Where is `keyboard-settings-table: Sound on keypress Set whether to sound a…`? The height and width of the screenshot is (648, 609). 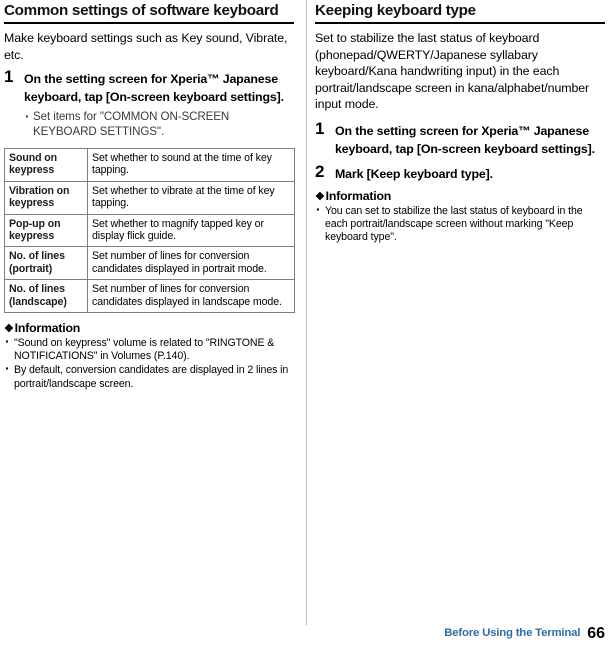 keyboard-settings-table: Sound on keypress Set whether to sound a… is located at coordinates (149, 231).